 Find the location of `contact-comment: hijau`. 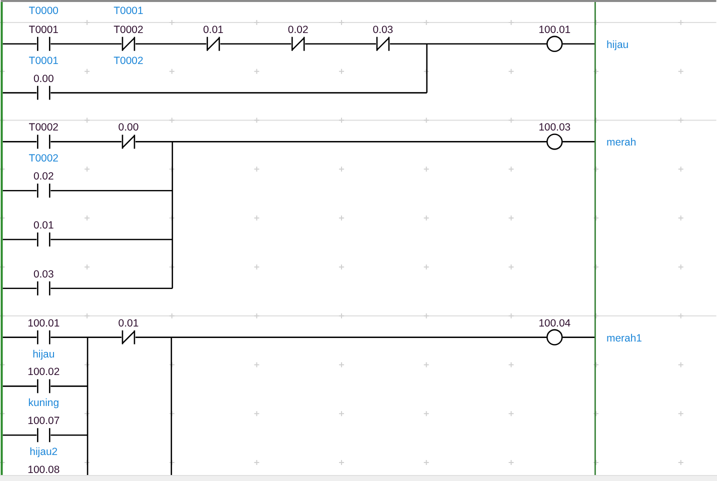

contact-comment: hijau is located at coordinates (43, 354).